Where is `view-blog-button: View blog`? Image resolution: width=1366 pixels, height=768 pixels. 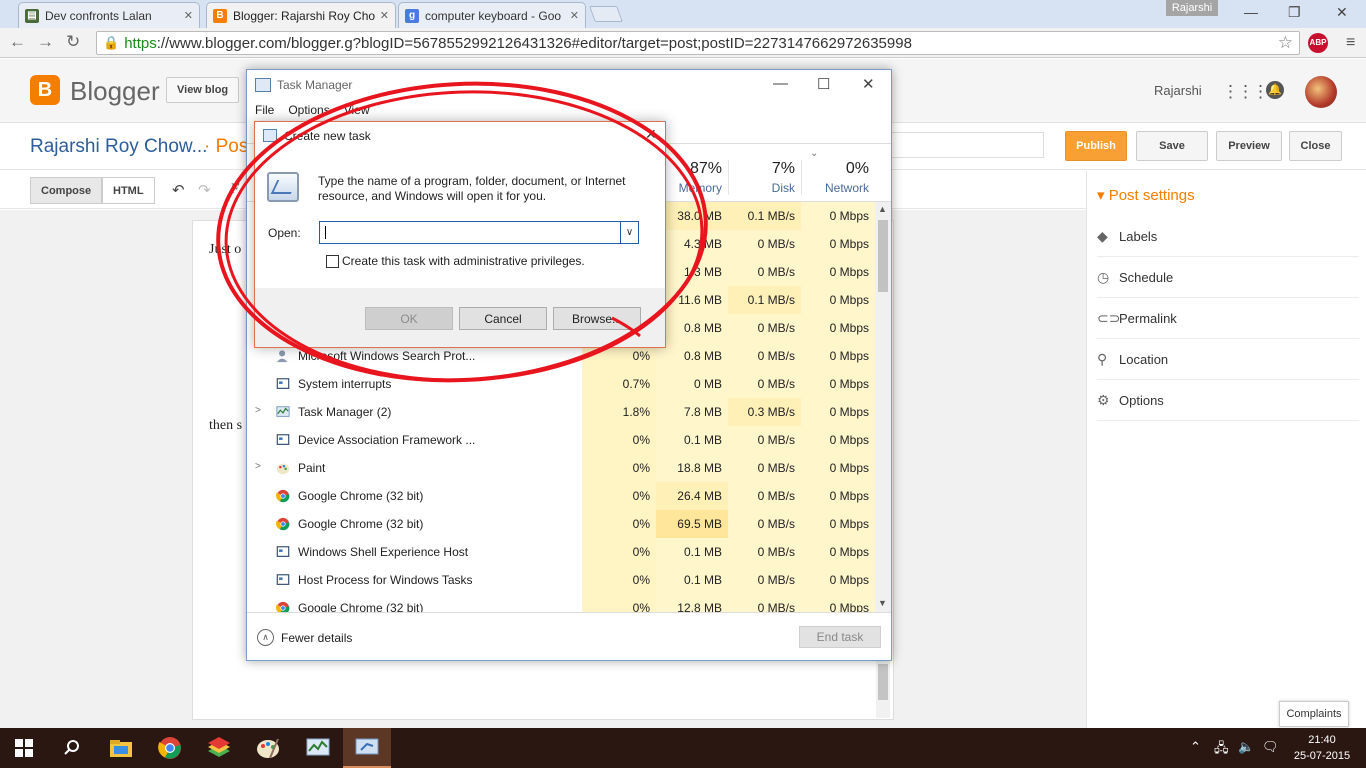 view-blog-button: View blog is located at coordinates (203, 90).